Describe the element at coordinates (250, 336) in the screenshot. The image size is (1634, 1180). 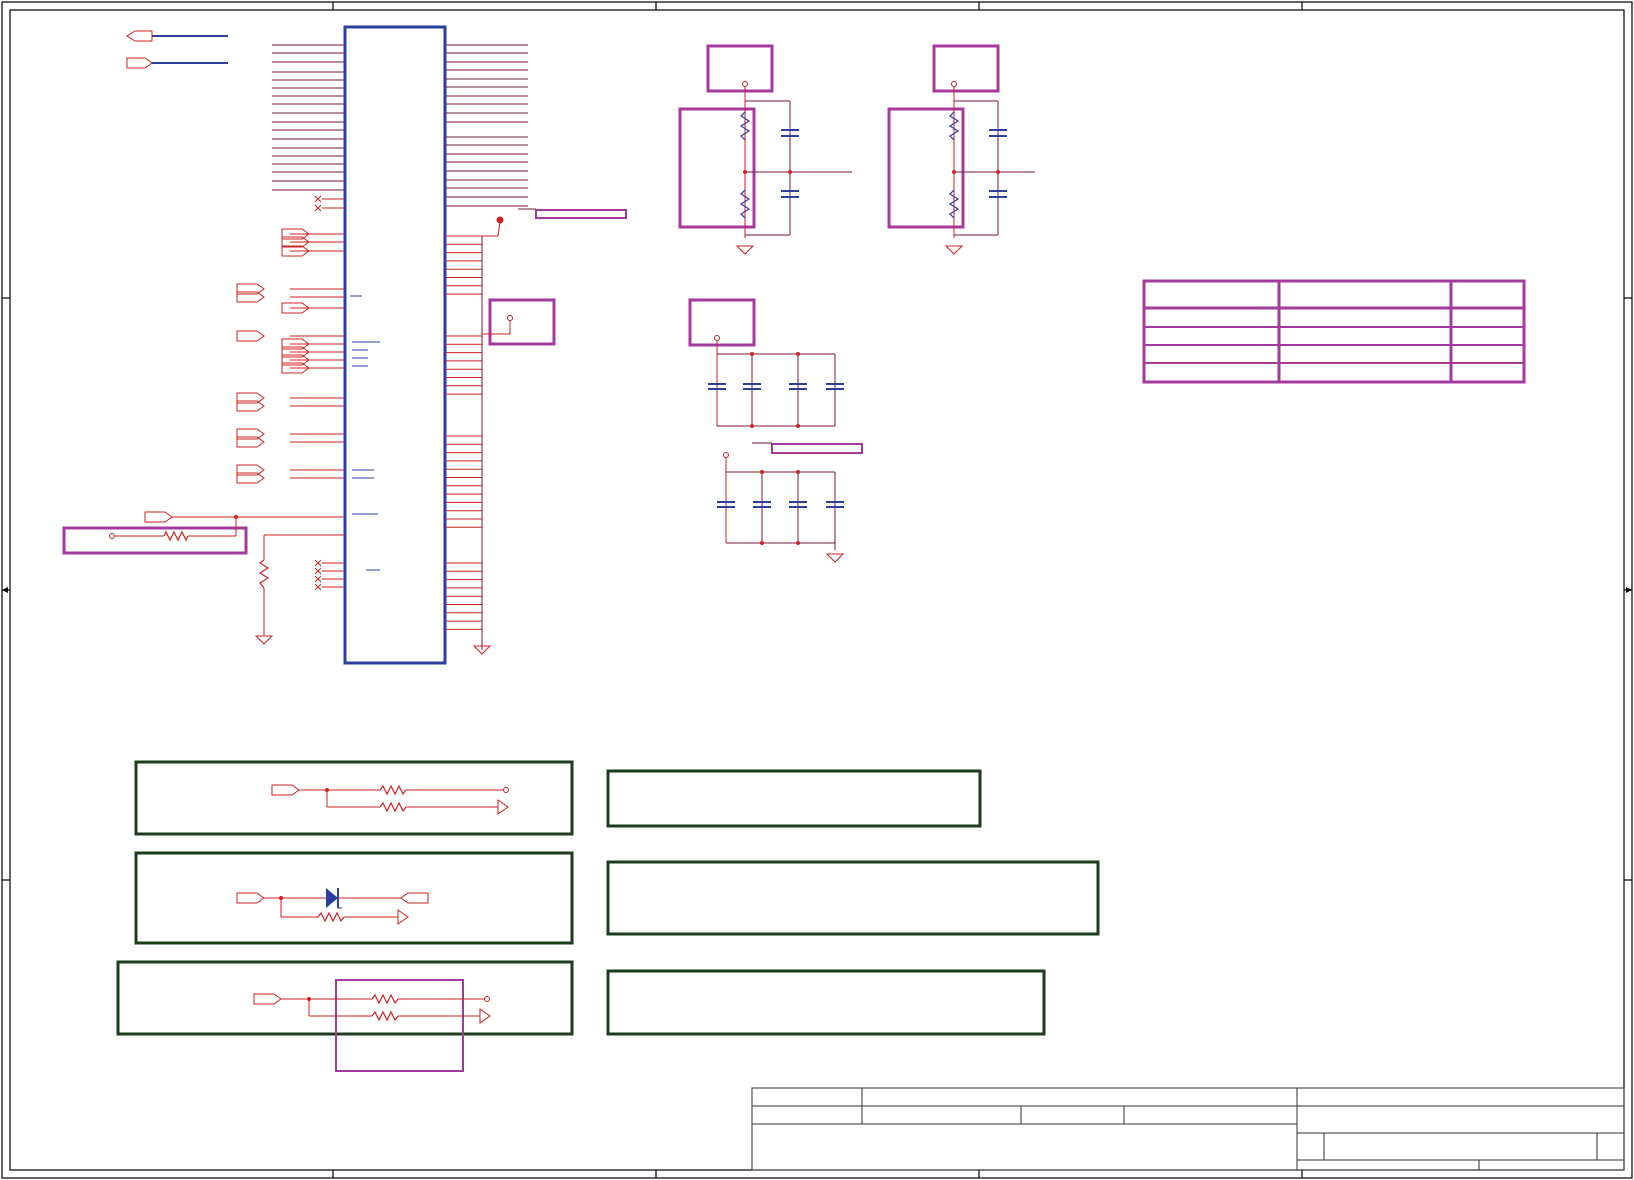
I see `signal-port` at that location.